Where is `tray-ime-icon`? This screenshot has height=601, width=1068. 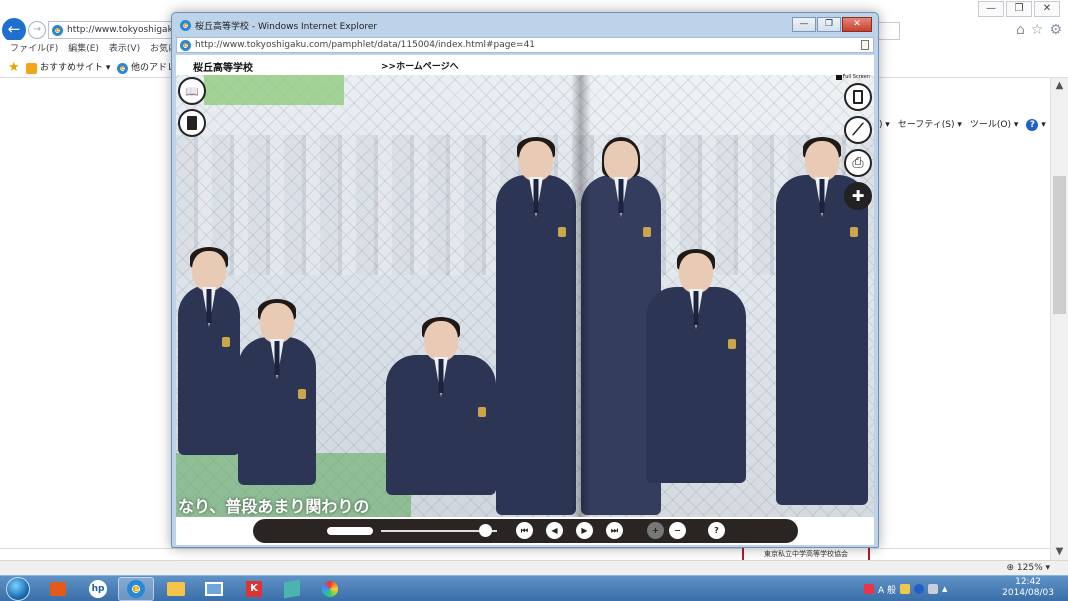
tray-ime-icon is located at coordinates (869, 589).